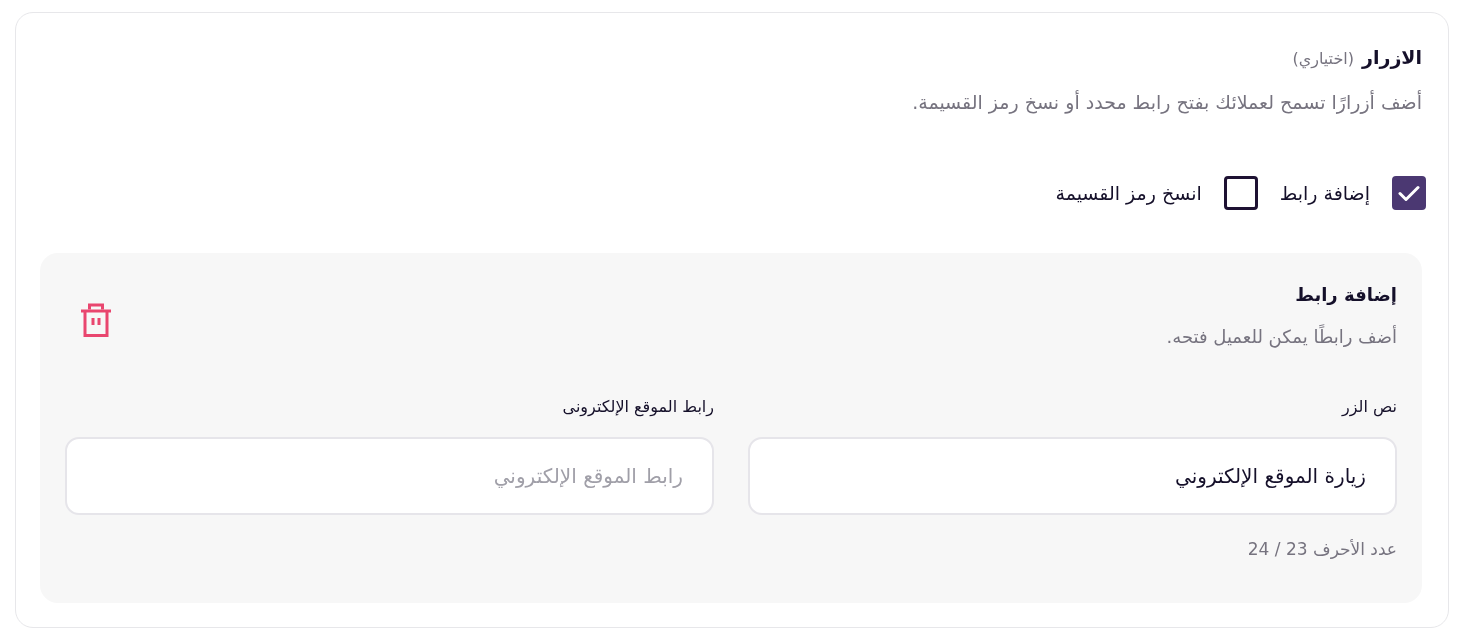 The height and width of the screenshot is (644, 1462). What do you see at coordinates (389, 476) in the screenshot?
I see `text-field: رابط الموقع الإلكتروني` at bounding box center [389, 476].